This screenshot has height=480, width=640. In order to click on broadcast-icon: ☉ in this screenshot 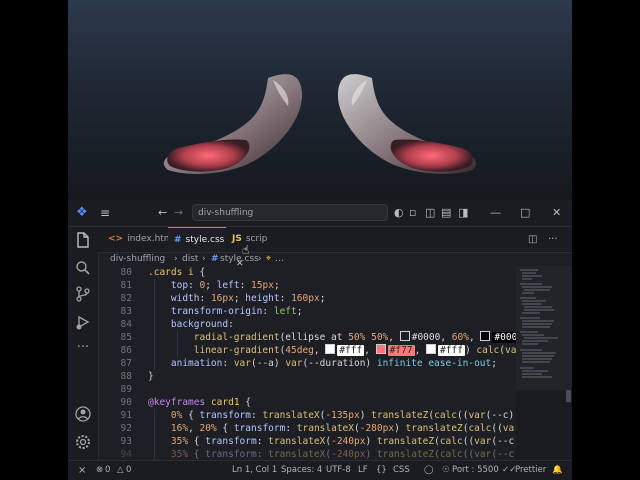, I will do `click(446, 470)`.